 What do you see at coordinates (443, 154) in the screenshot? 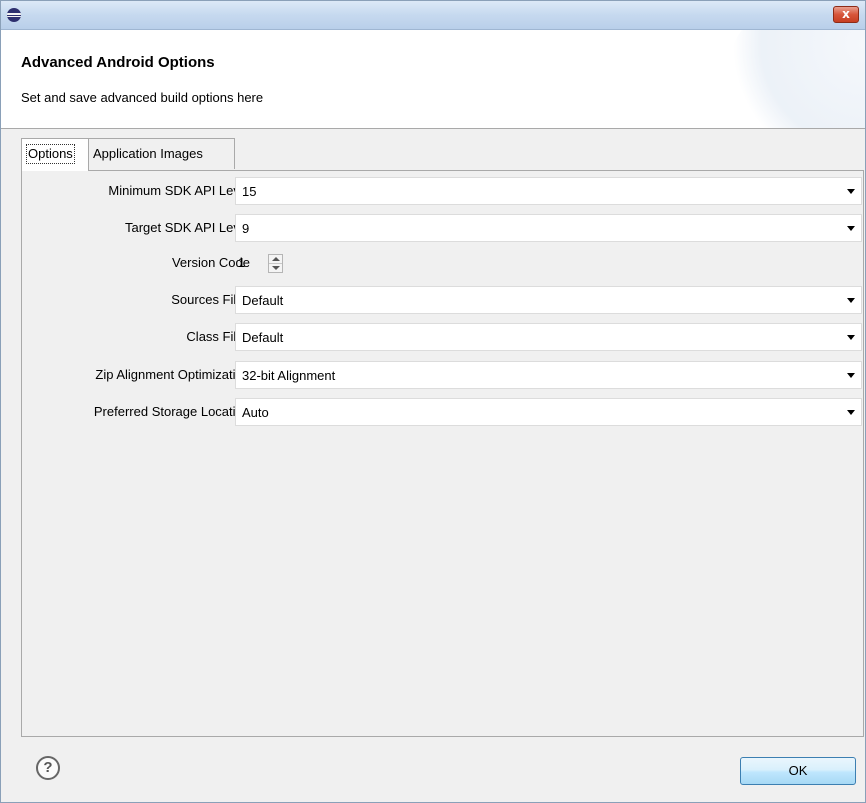
I see `tab-strip: Options Application Images` at bounding box center [443, 154].